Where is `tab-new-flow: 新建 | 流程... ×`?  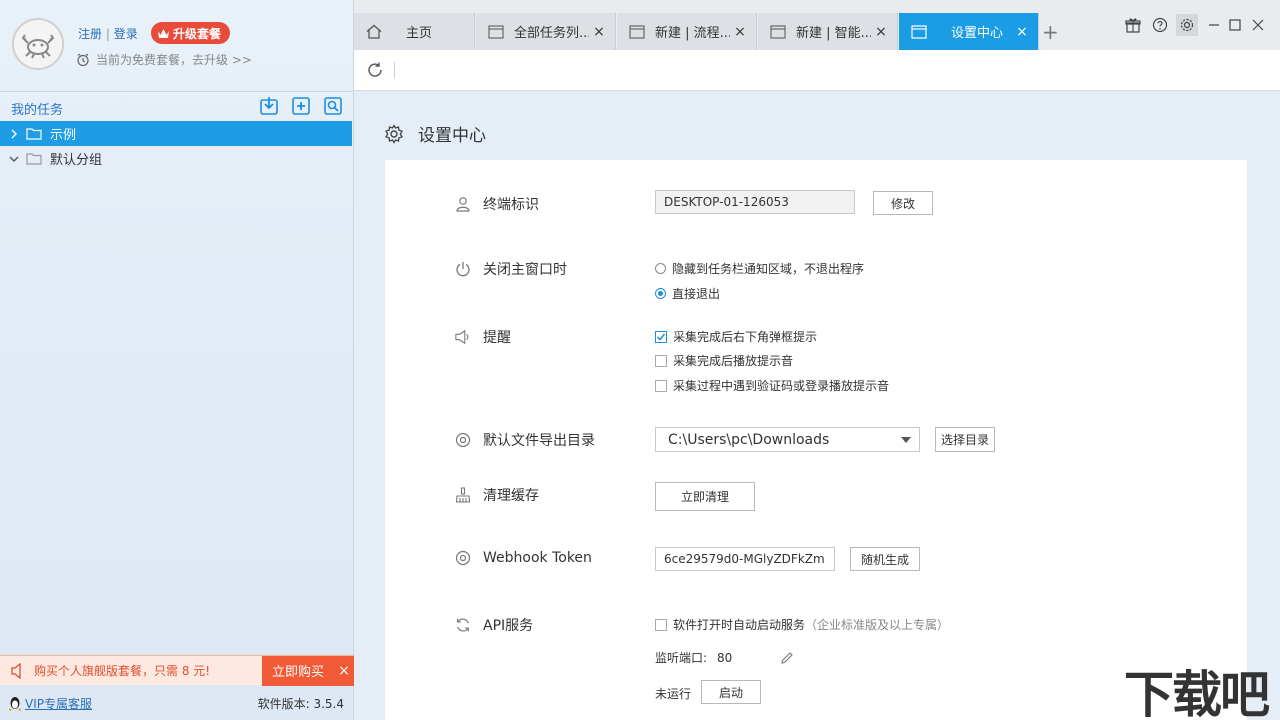 tab-new-flow: 新建 | 流程... × is located at coordinates (687, 31).